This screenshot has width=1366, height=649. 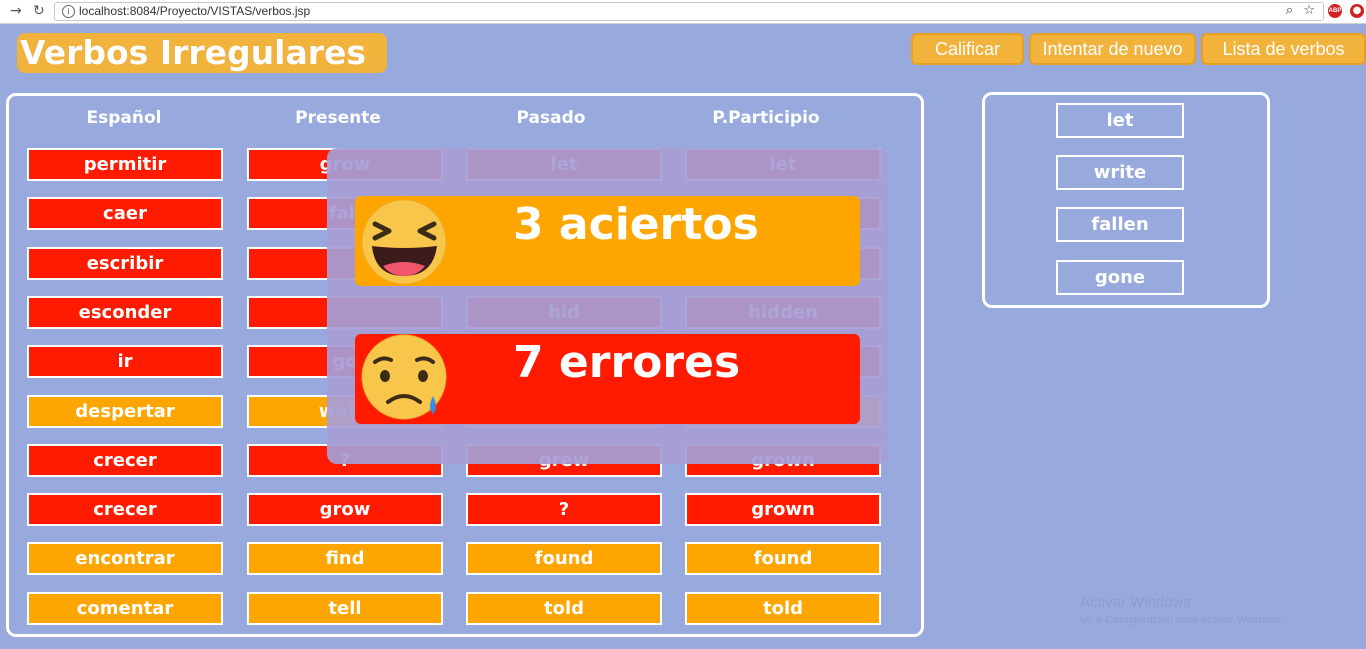 I want to click on cell-spanish: despertar, so click(x=125, y=411).